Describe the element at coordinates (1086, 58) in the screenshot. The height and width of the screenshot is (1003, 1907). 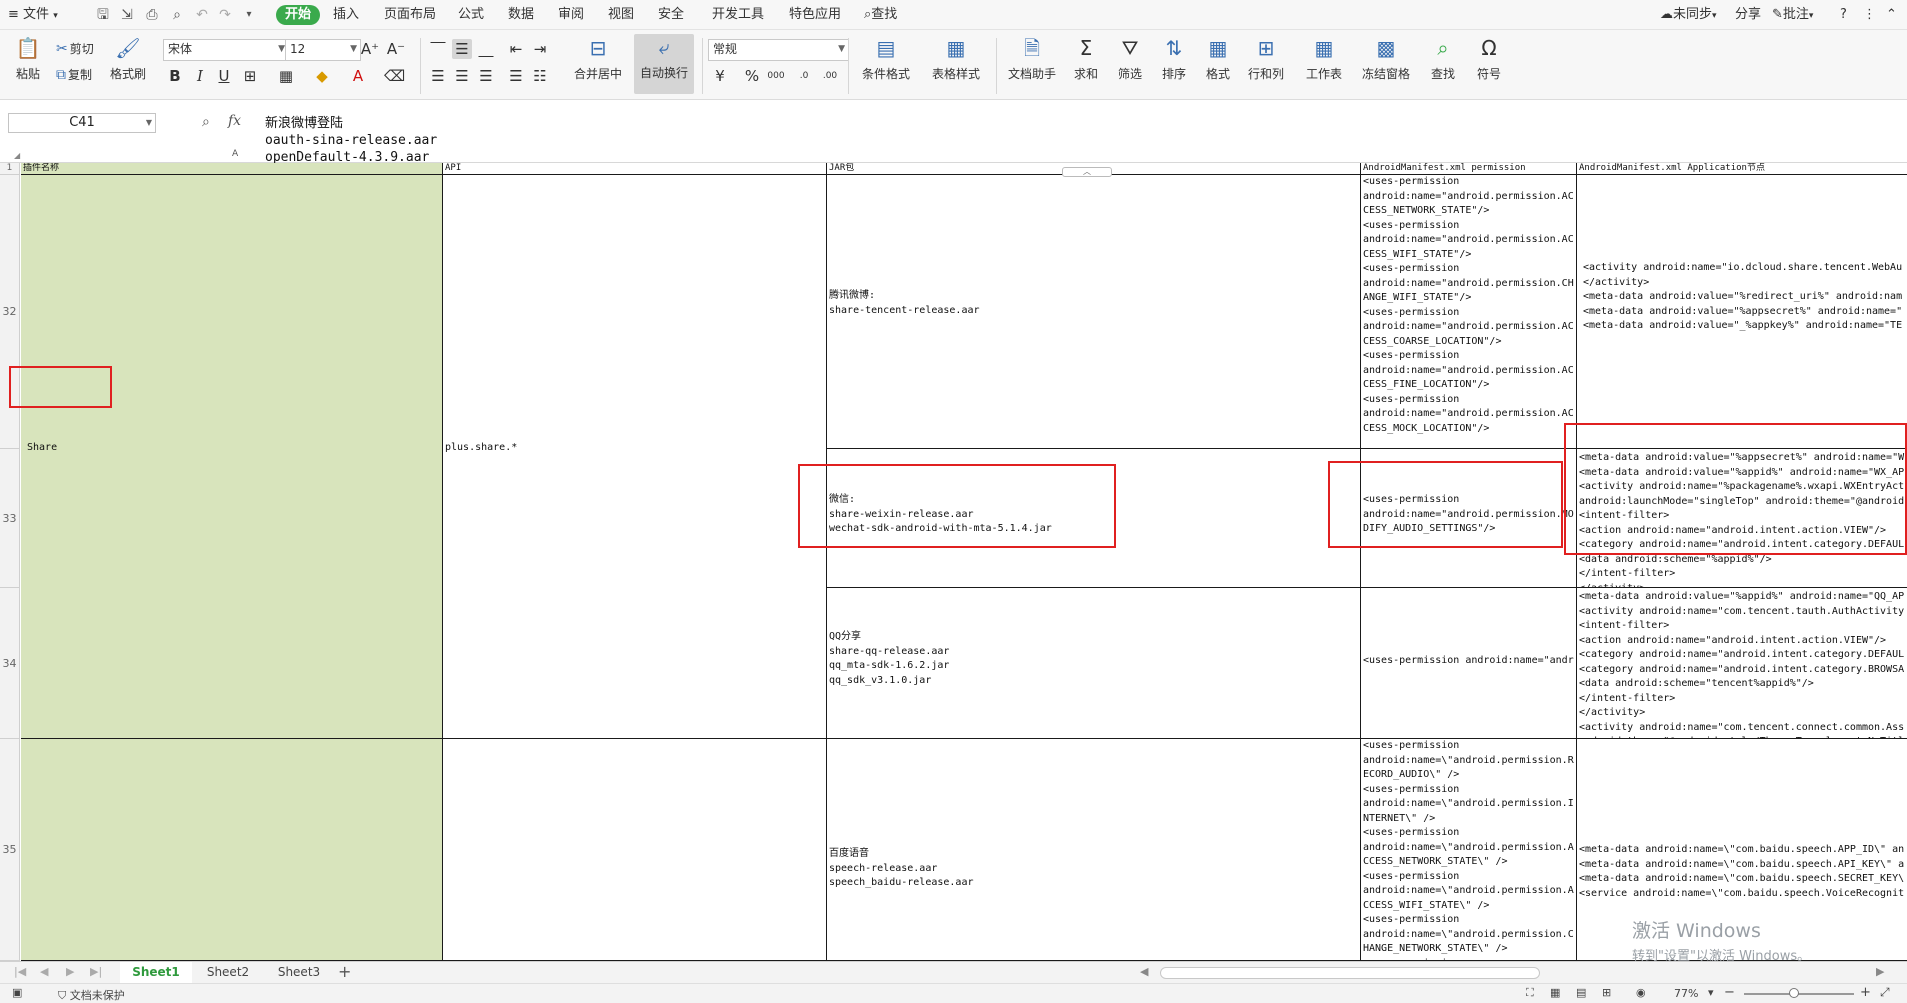
I see `sum-button: Σ 求和` at that location.